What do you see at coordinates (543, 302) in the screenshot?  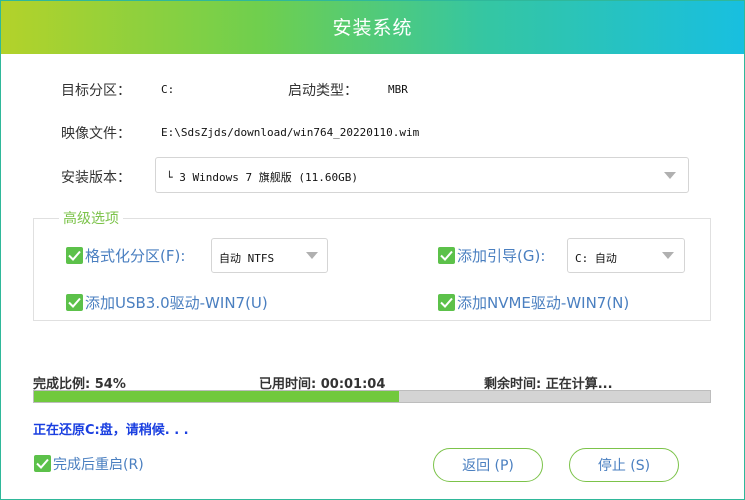 I see `nvme-driver-label: 添加NVME驱动-WIN7(N)` at bounding box center [543, 302].